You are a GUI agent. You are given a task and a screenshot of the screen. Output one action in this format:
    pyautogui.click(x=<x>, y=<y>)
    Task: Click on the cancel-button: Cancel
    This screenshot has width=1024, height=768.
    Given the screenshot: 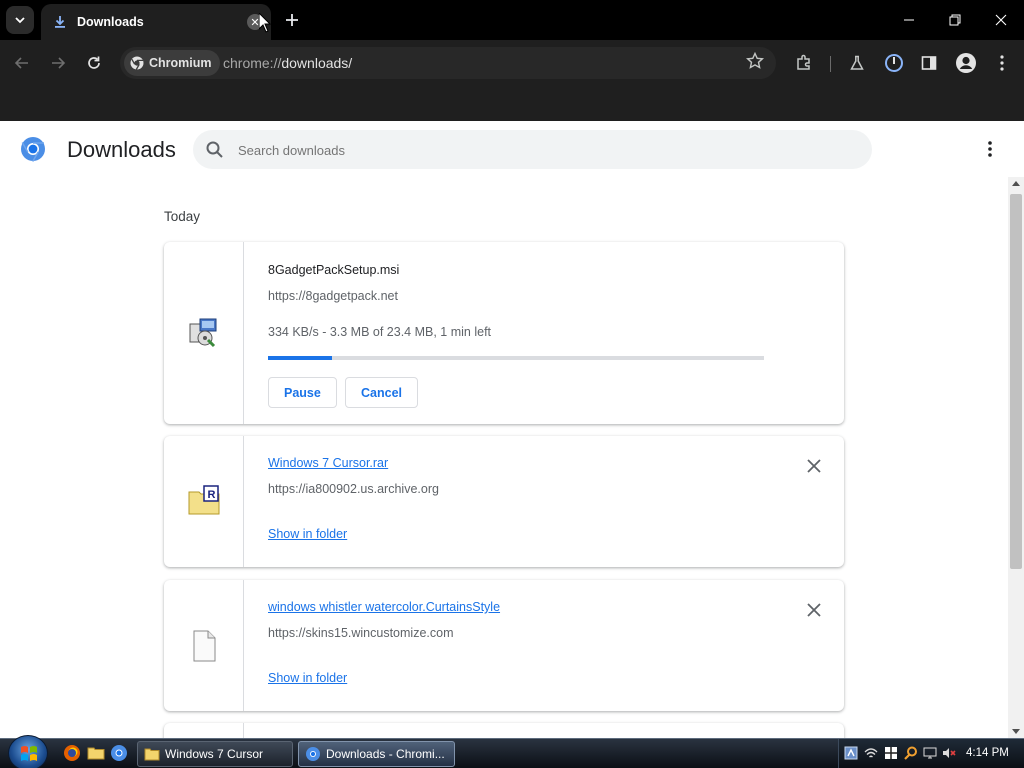 What is the action you would take?
    pyautogui.click(x=381, y=392)
    